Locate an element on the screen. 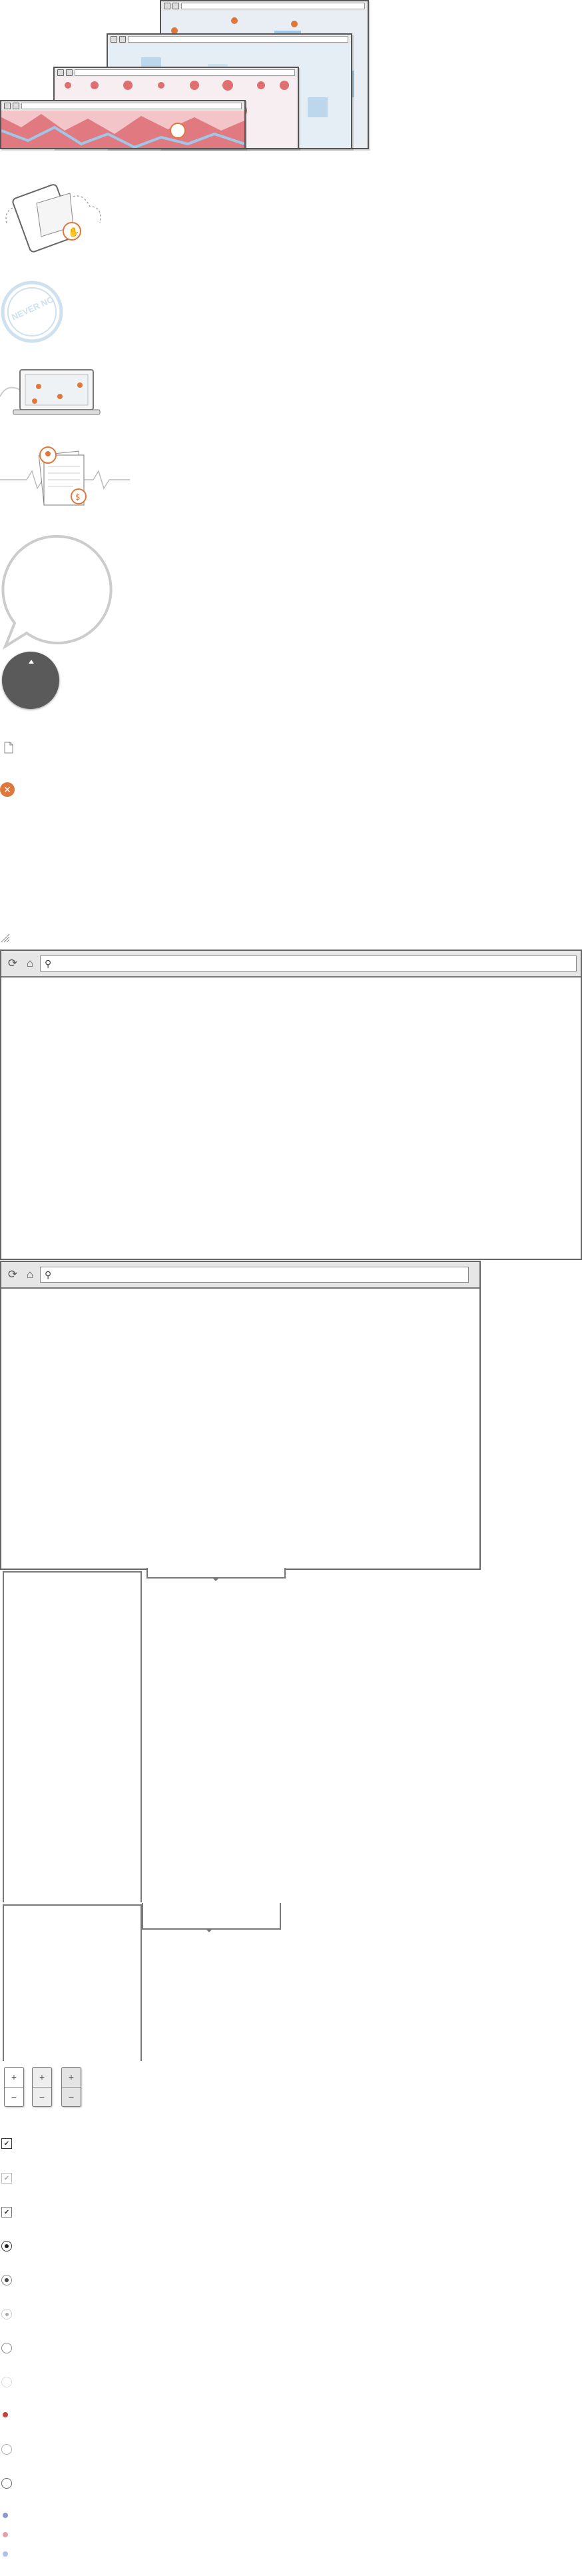  home-icon is located at coordinates (175, 6).